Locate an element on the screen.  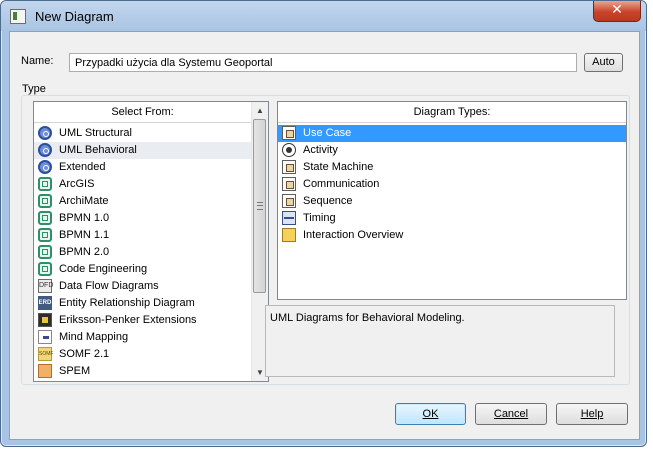
list-item: ArcGIS is located at coordinates (142, 184).